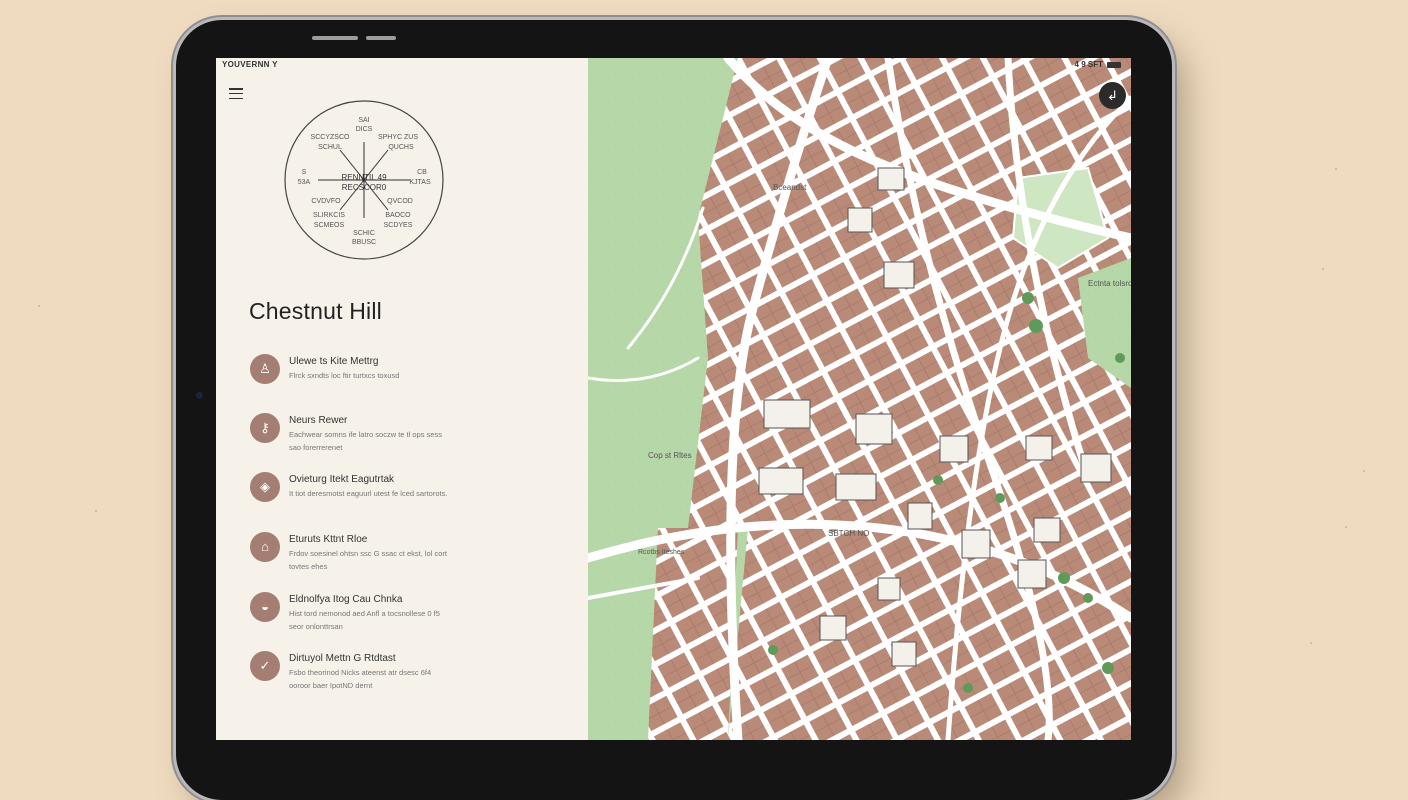 The image size is (1408, 800). I want to click on feature-description: Flrck sxndts loc ftir turtxcs toxusd, so click(344, 375).